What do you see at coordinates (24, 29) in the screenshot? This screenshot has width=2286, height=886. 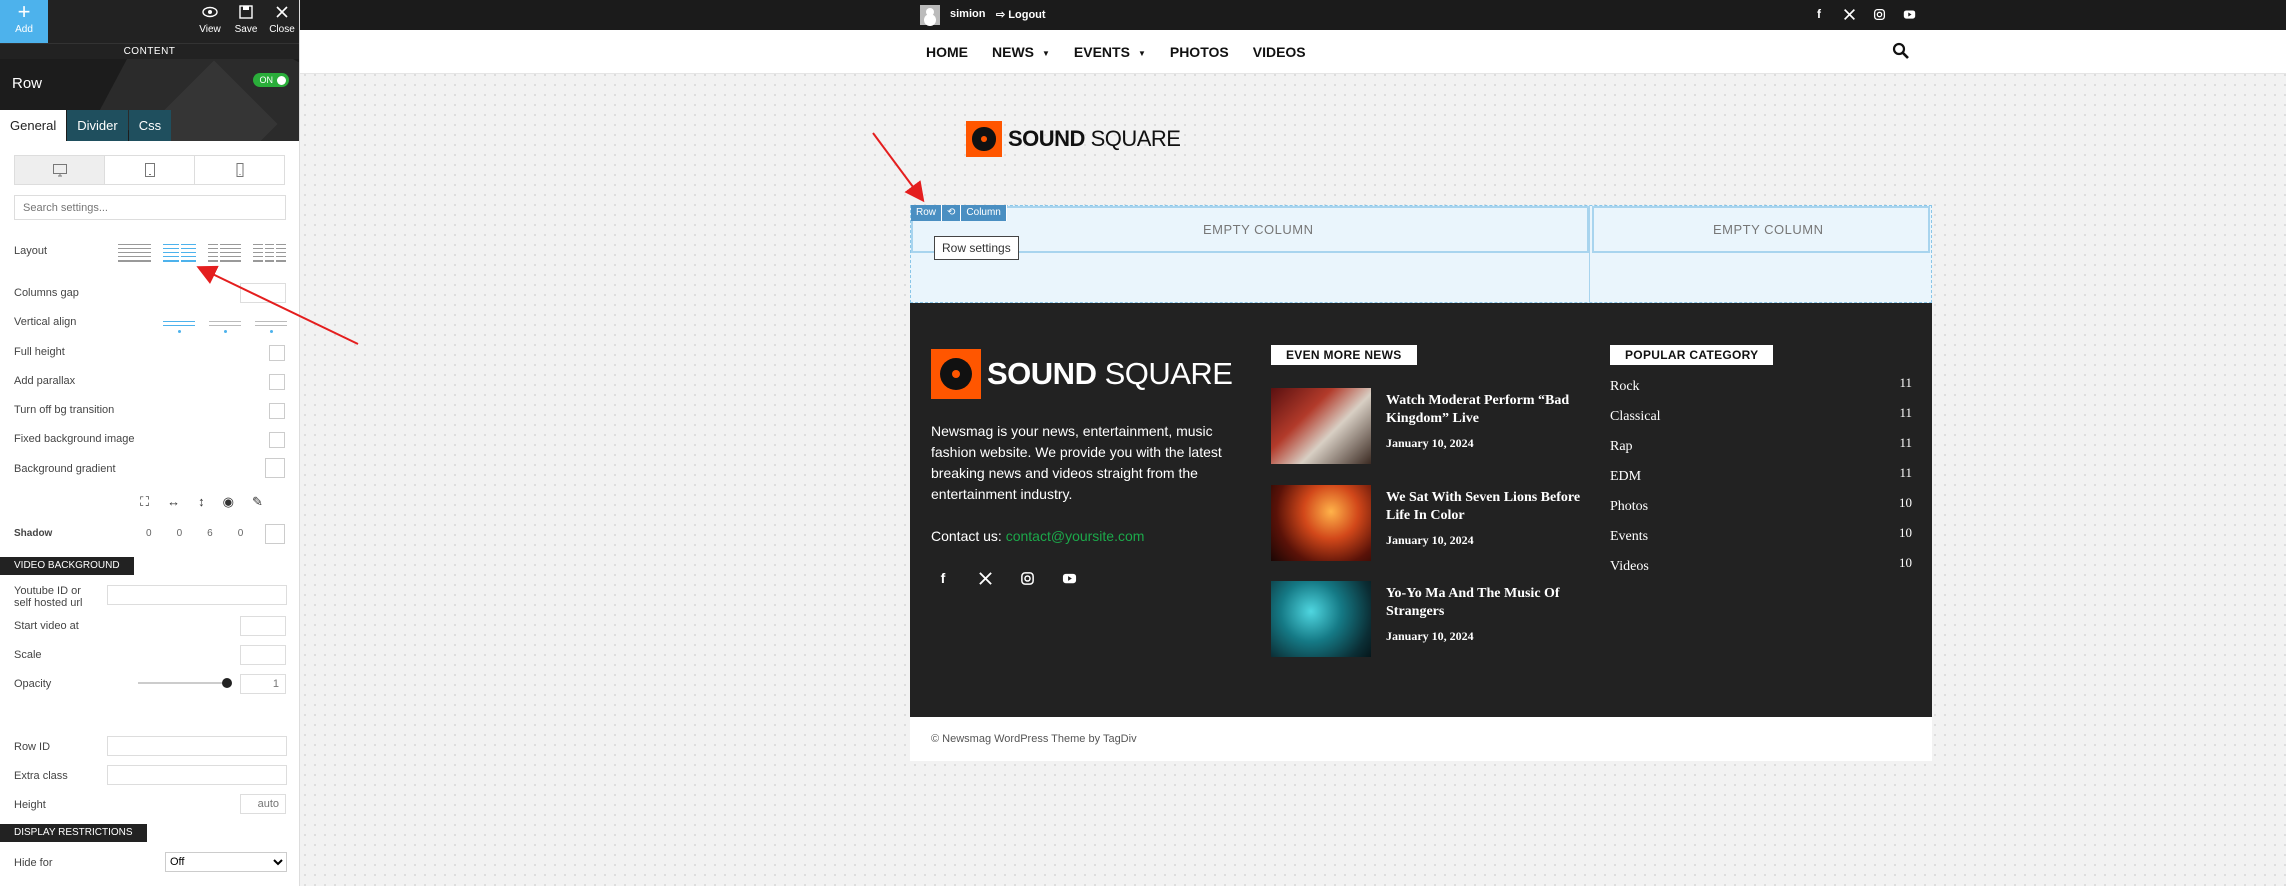 I see `add-label: Add` at bounding box center [24, 29].